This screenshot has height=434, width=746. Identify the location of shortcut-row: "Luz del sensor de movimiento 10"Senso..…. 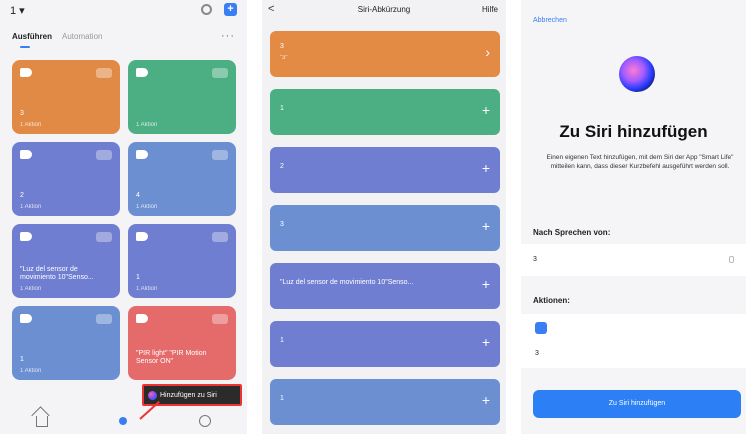
(385, 286).